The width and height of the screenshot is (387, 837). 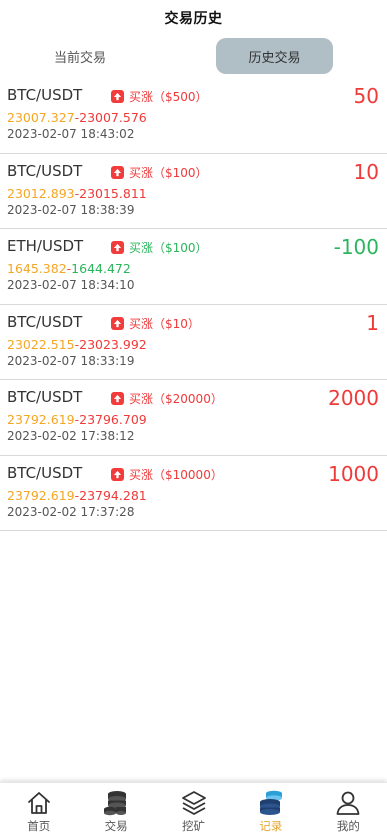 What do you see at coordinates (113, 117) in the screenshot?
I see `close-price: 23007.576` at bounding box center [113, 117].